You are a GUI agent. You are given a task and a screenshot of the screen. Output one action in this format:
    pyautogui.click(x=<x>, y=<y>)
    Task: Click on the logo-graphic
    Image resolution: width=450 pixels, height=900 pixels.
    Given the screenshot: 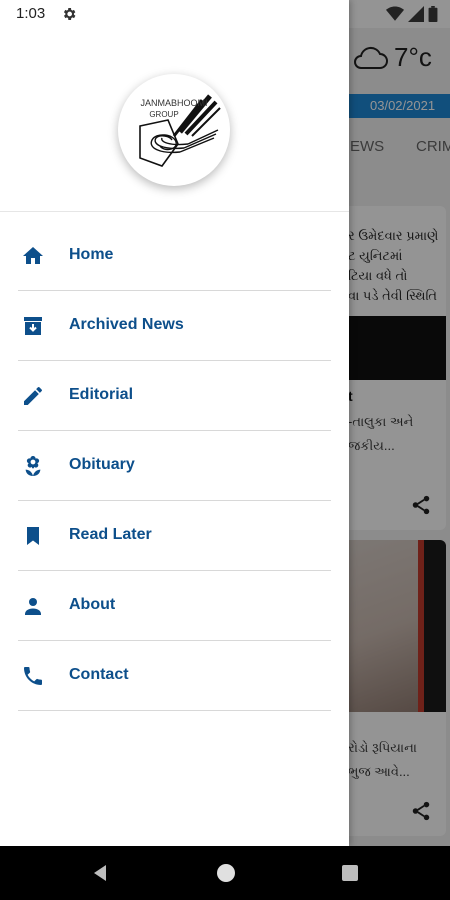 What is the action you would take?
    pyautogui.click(x=180, y=130)
    